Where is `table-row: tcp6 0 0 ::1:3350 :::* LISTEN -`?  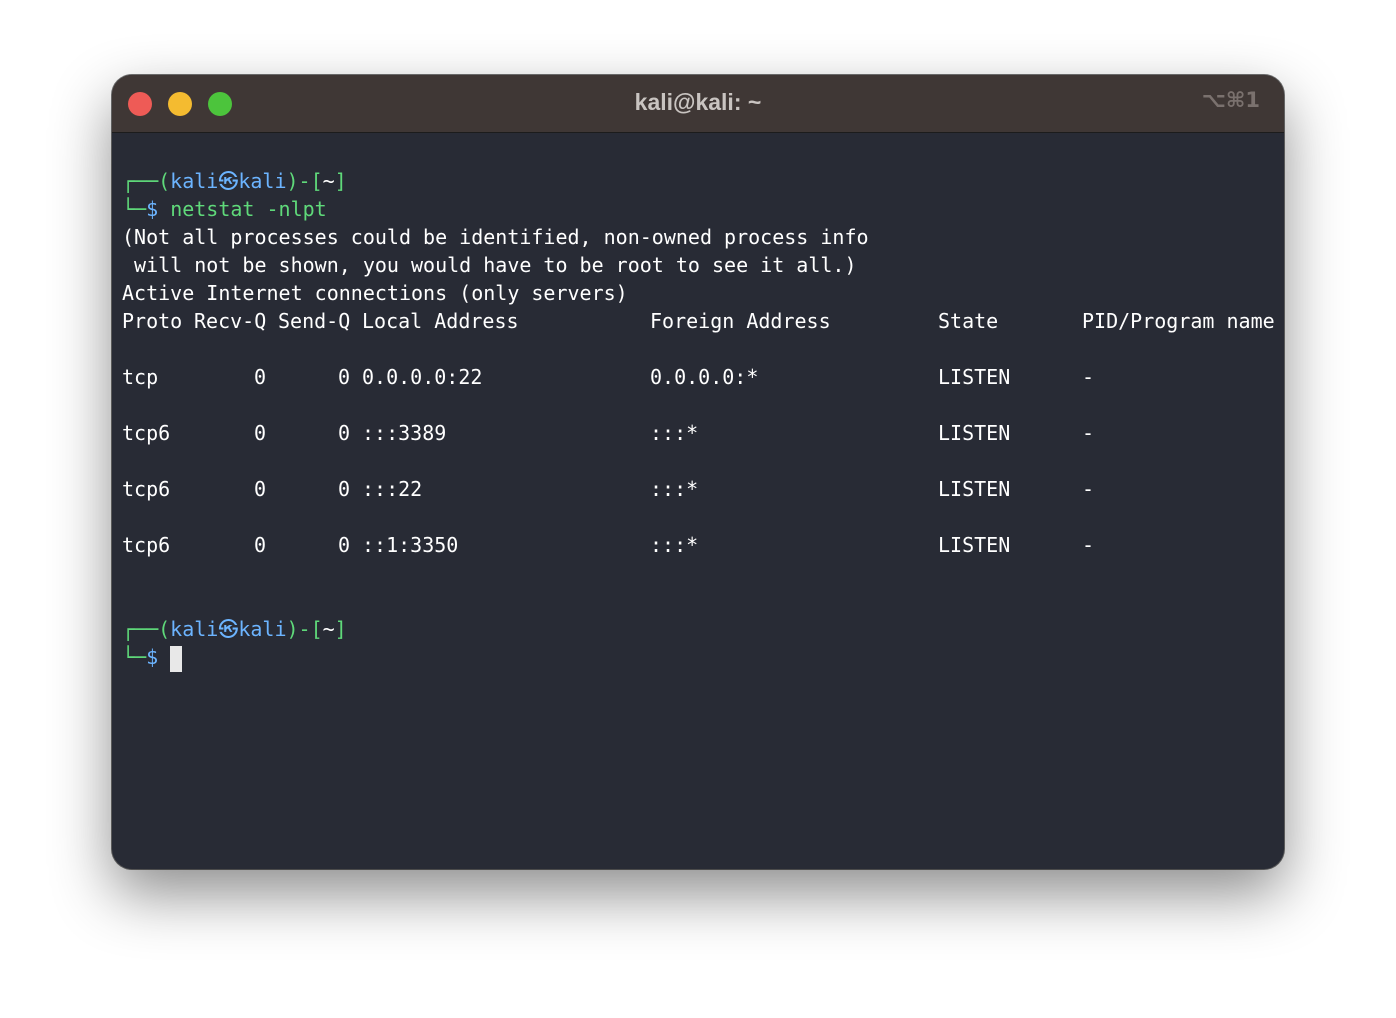 table-row: tcp6 0 0 ::1:3350 :::* LISTEN - is located at coordinates (608, 545).